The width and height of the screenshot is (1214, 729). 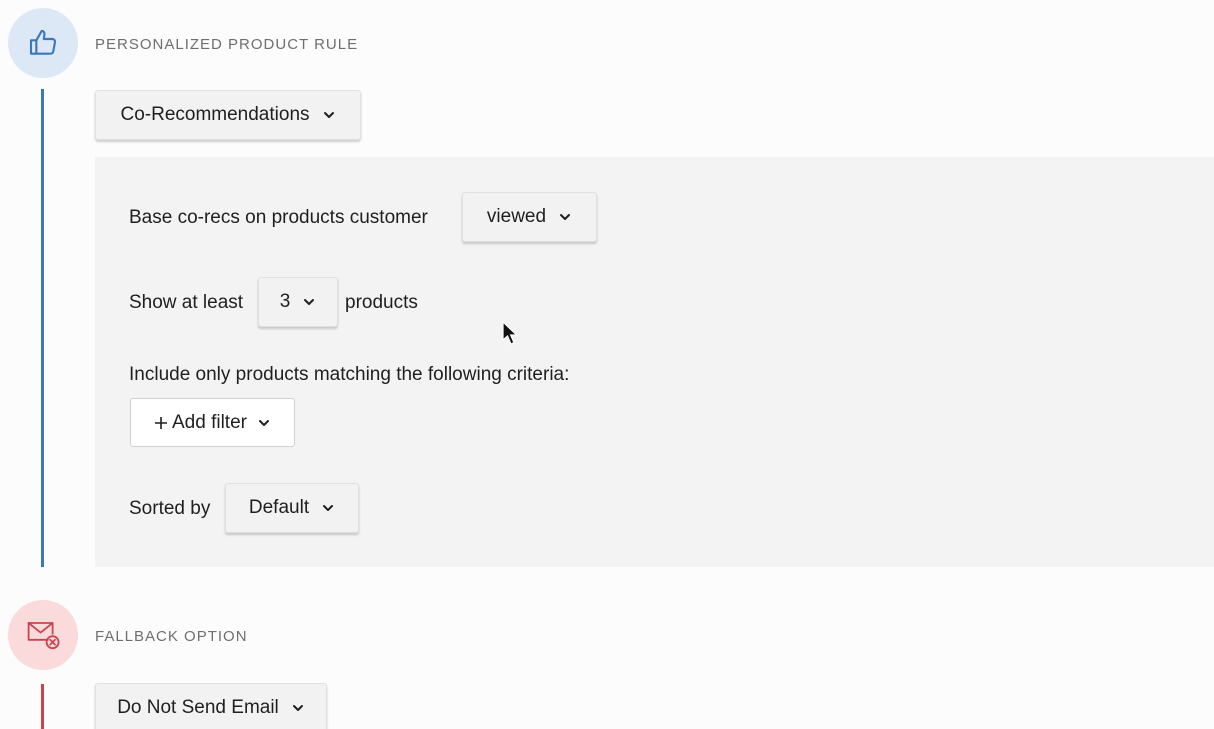 I want to click on rule-type-dropdown: Co-Recommendations, so click(x=228, y=115).